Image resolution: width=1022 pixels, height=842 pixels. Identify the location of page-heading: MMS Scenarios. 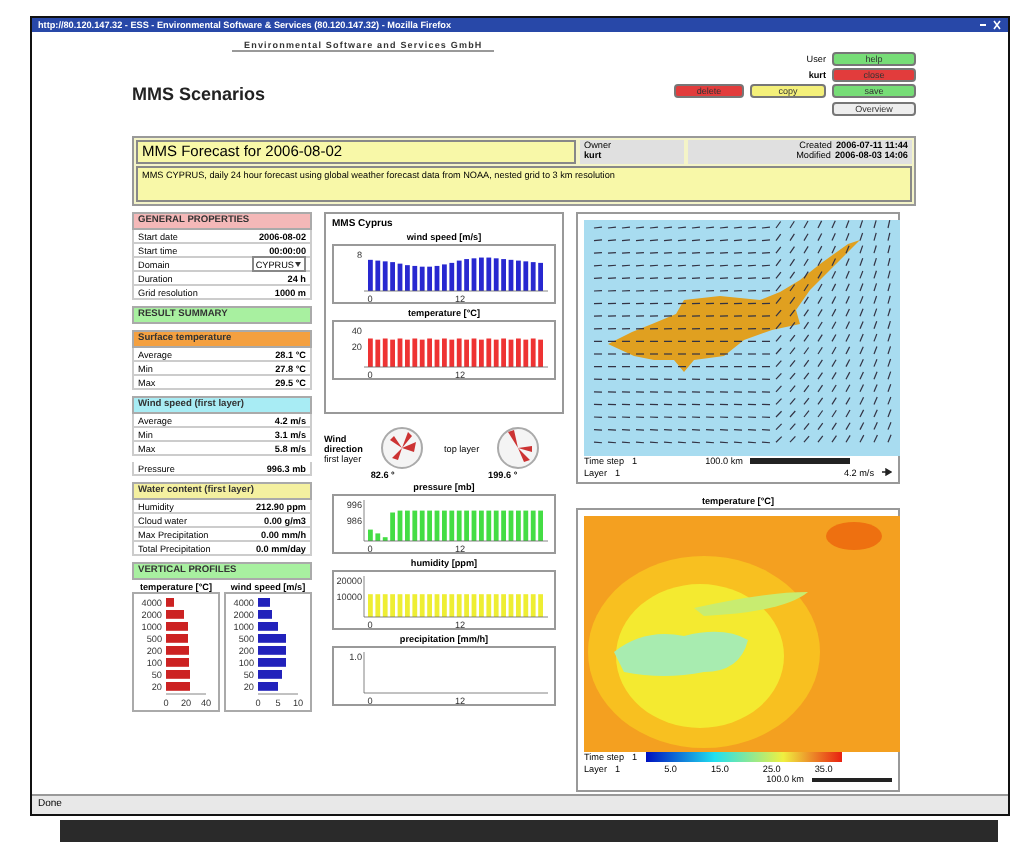
(200, 94).